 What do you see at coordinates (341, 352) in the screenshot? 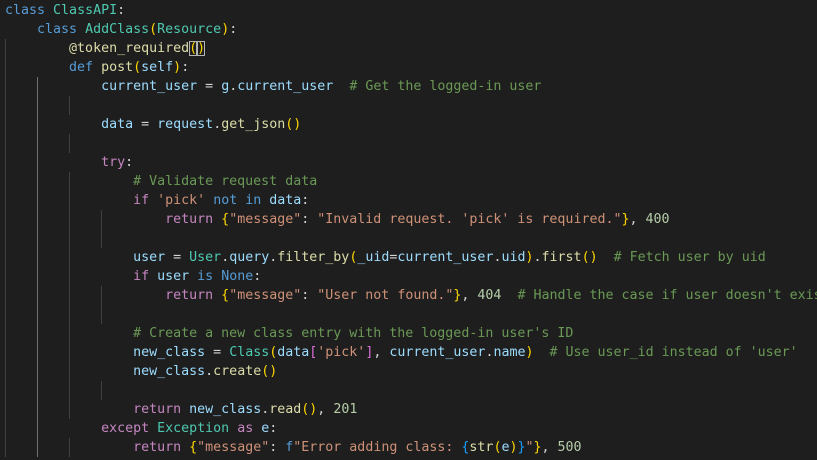
I see `code-token: 'pick'` at bounding box center [341, 352].